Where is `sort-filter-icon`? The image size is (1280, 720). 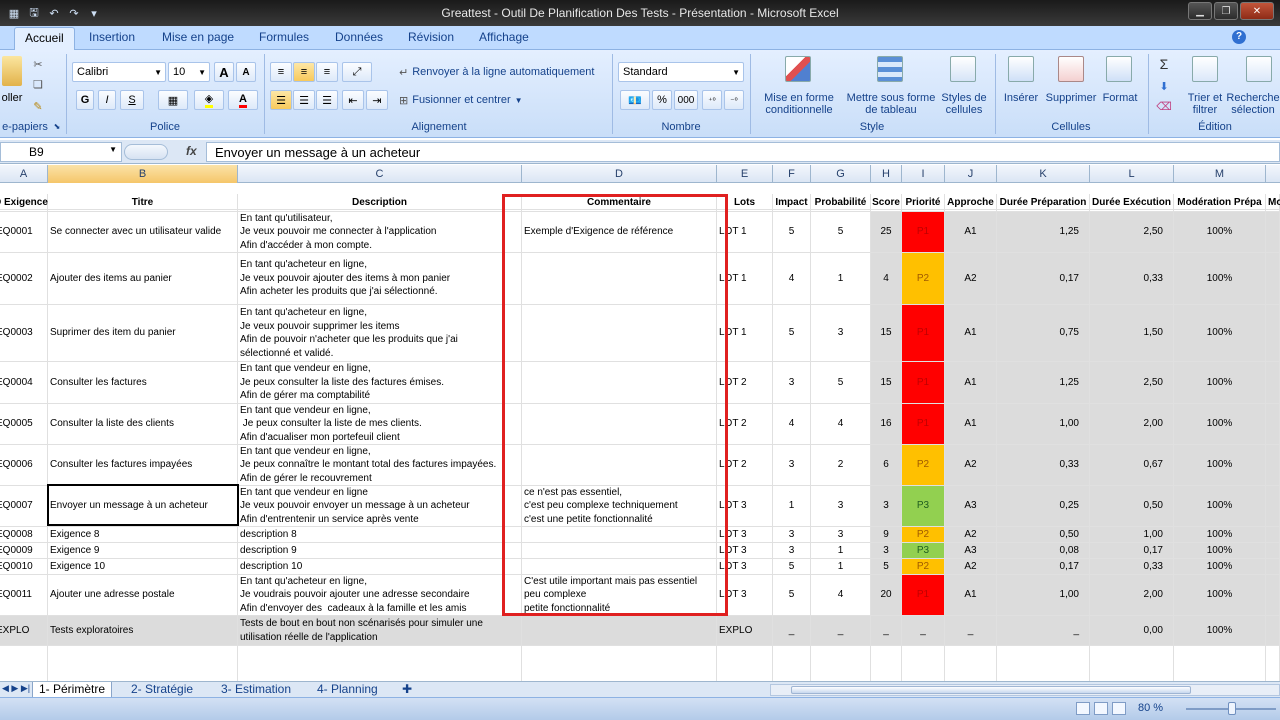 sort-filter-icon is located at coordinates (1205, 69).